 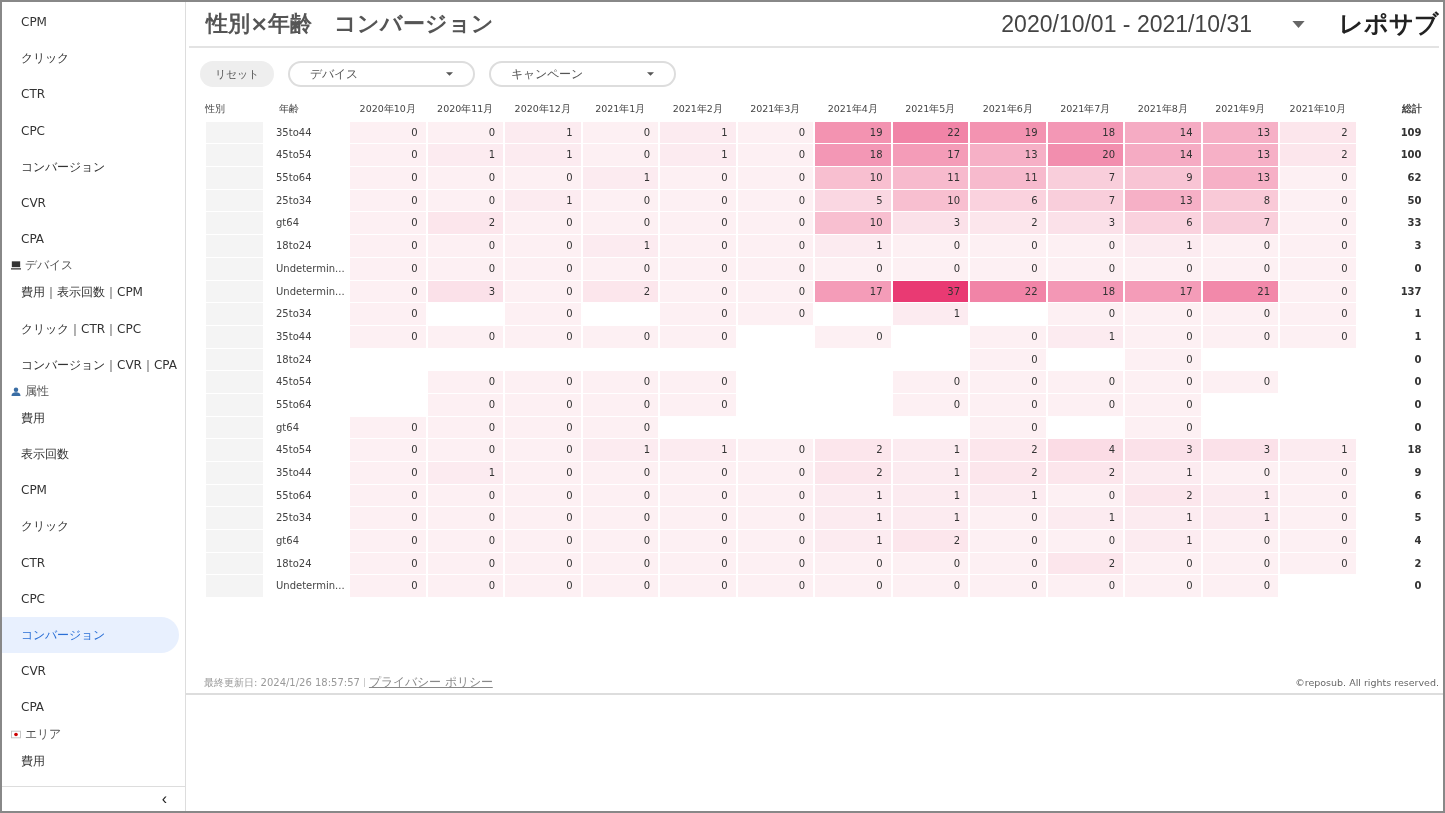 I want to click on column-header: 総計, so click(x=1411, y=109).